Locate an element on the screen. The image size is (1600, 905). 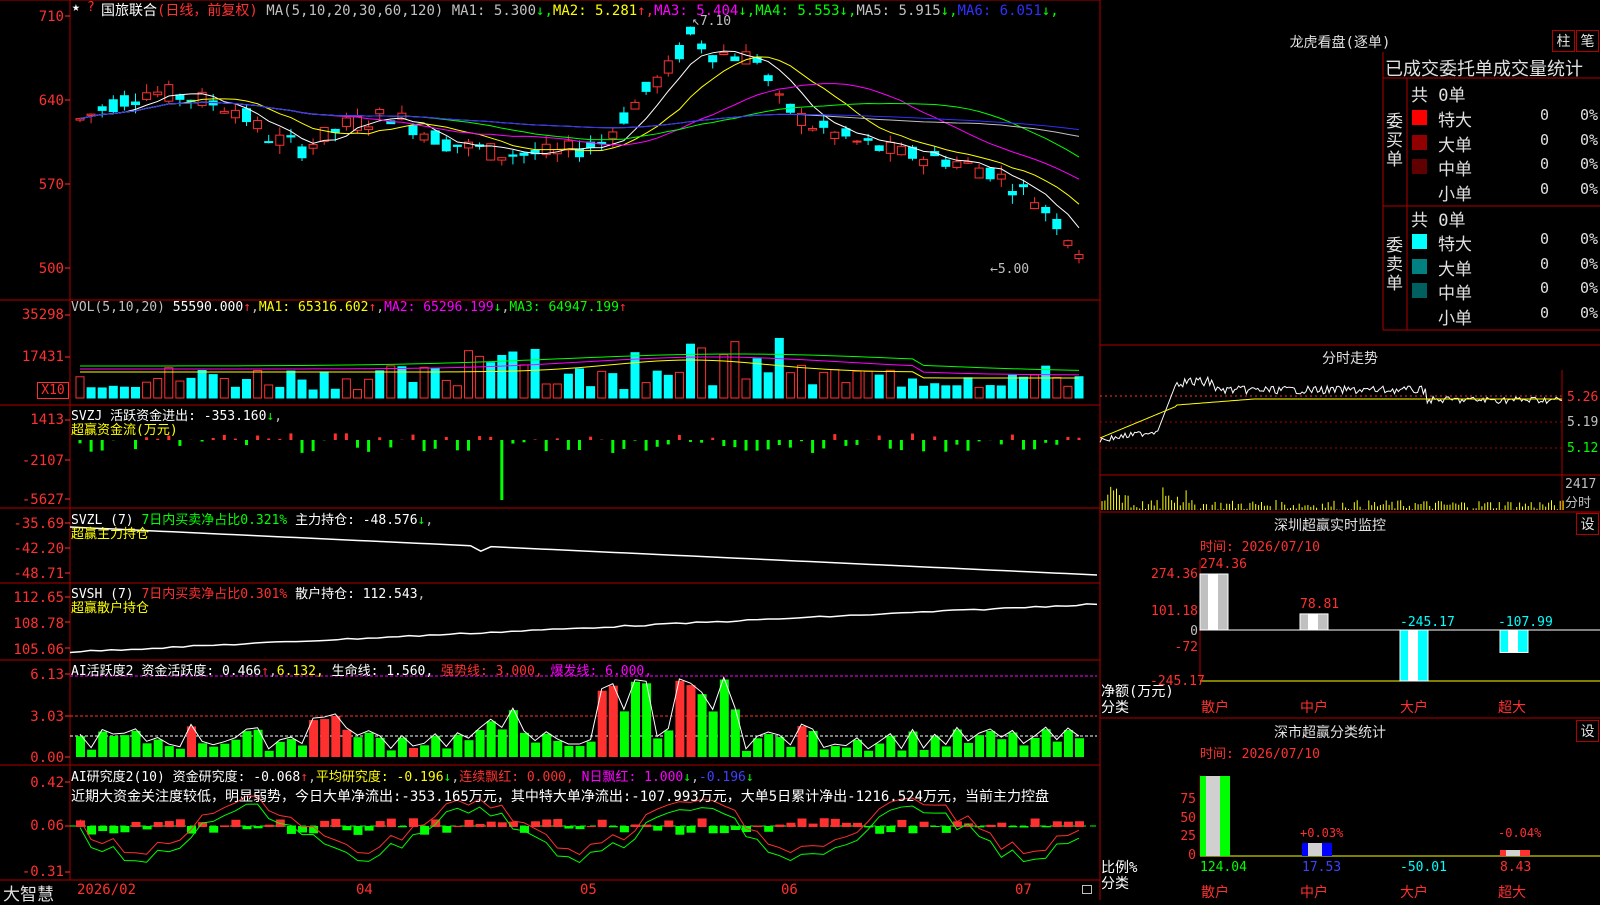
order-row-name: 大单 is located at coordinates (1455, 143).